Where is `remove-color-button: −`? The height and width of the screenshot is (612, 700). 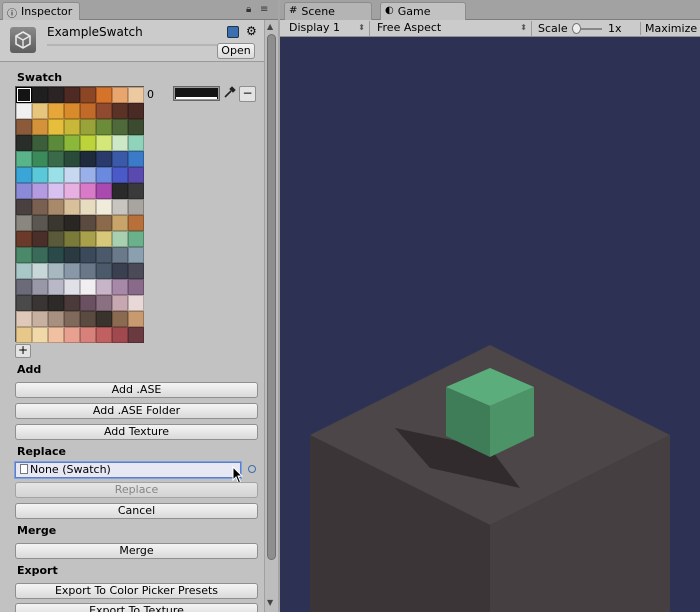
remove-color-button: − is located at coordinates (247, 94).